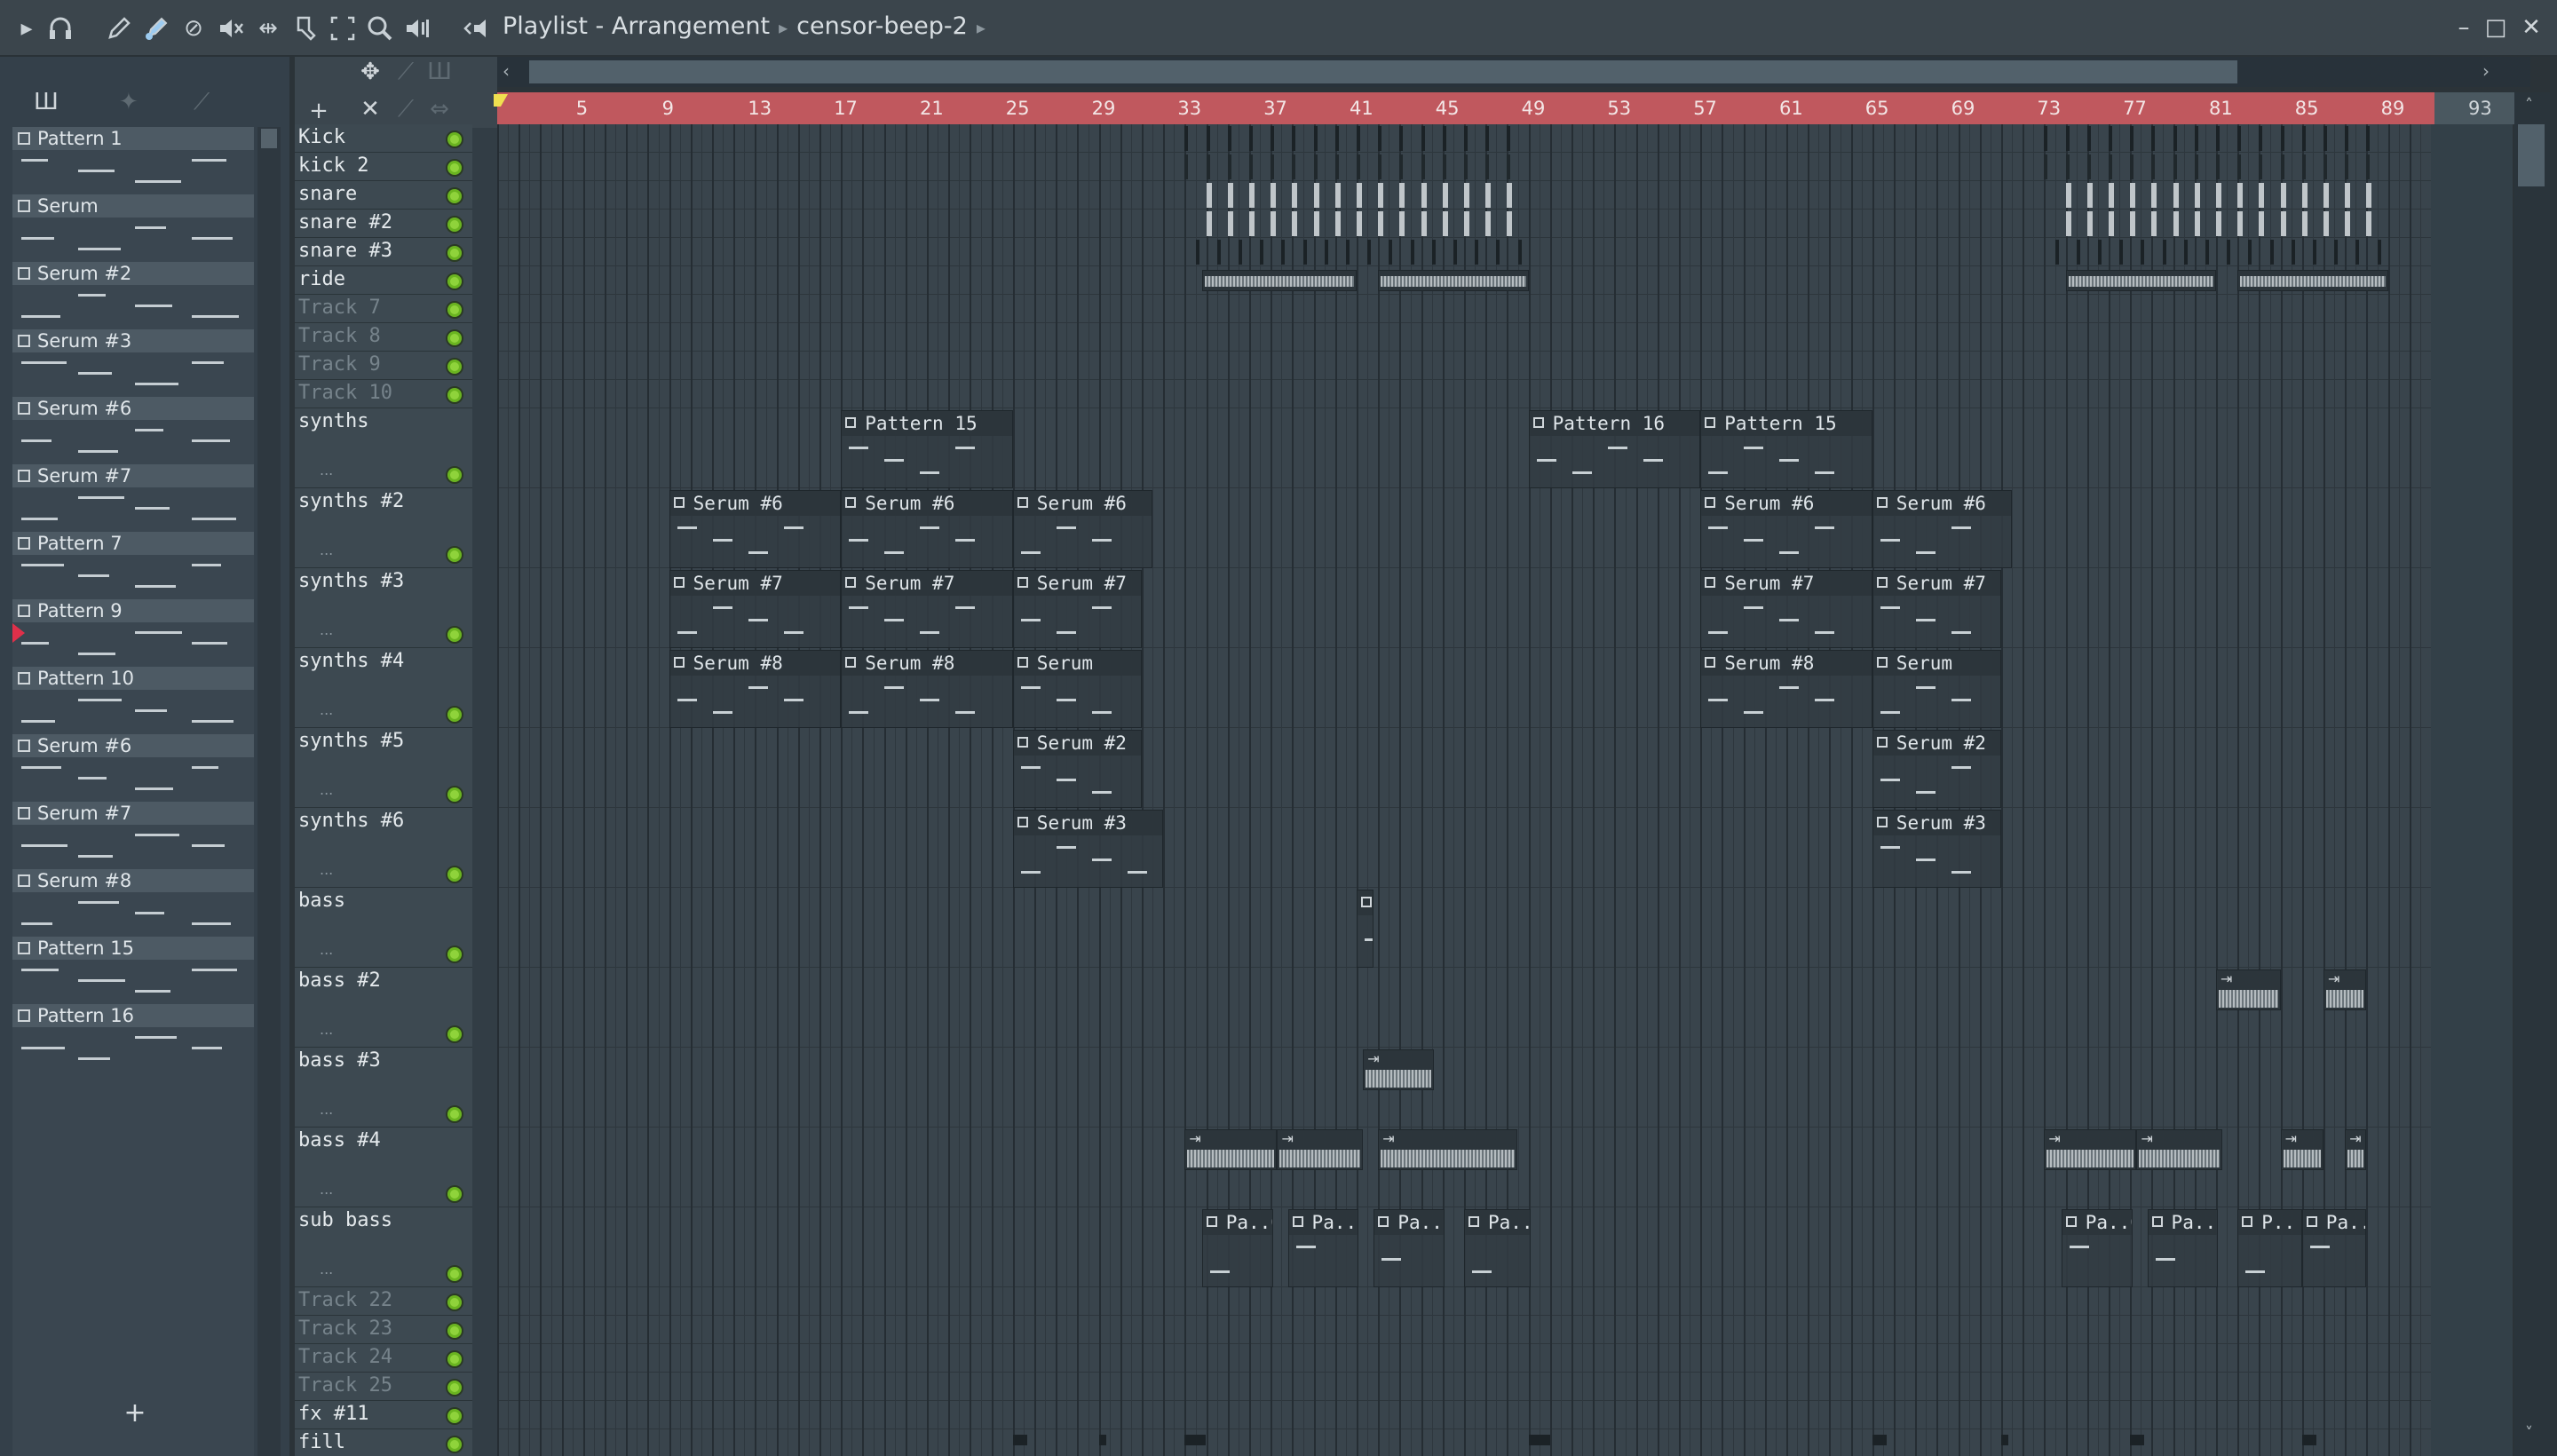  Describe the element at coordinates (2531, 155) in the screenshot. I see `vertical-scroll-thumb` at that location.